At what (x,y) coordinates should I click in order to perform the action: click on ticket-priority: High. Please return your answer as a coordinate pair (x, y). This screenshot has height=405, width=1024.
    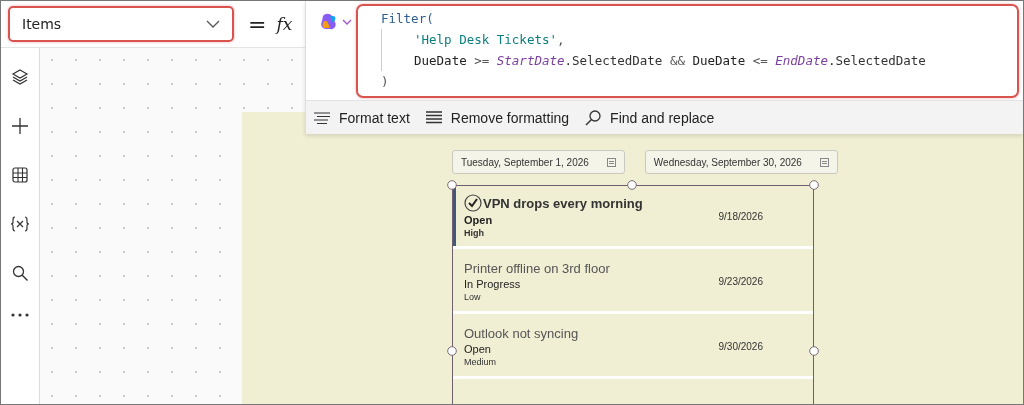
    Looking at the image, I should click on (474, 233).